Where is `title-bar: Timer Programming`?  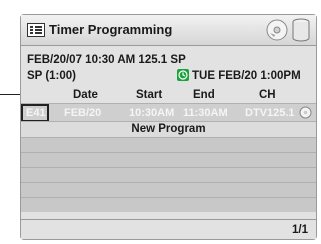 title-bar: Timer Programming is located at coordinates (168, 30).